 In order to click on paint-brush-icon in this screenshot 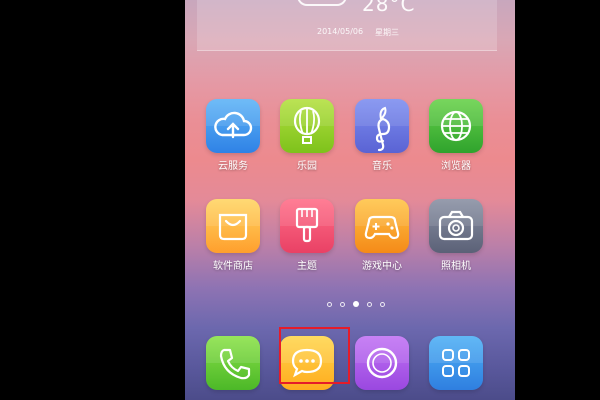, I will do `click(307, 225)`.